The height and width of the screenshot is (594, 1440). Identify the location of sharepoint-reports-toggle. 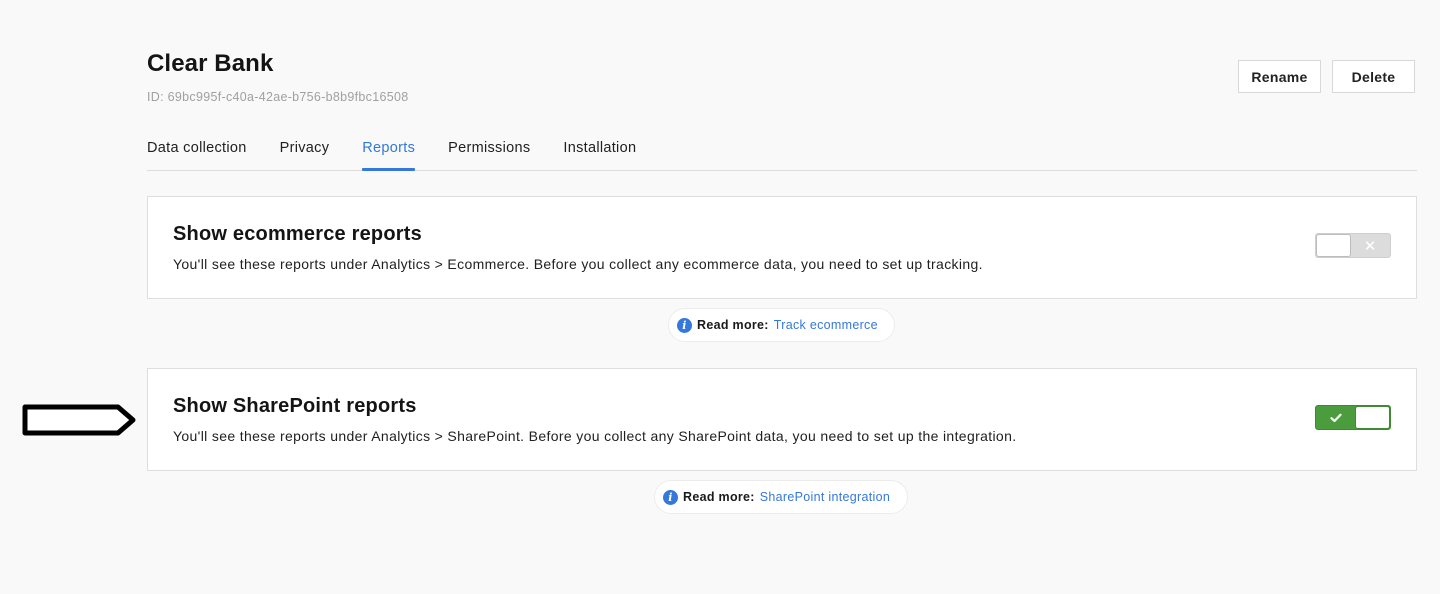
(1353, 417).